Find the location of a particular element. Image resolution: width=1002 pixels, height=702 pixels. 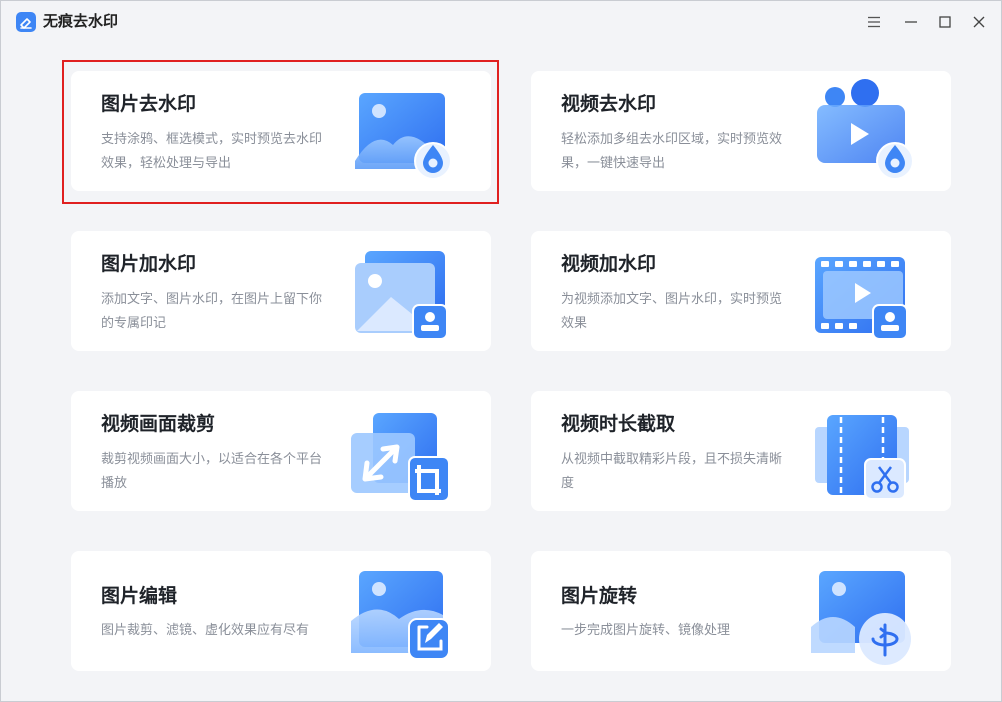

card-description: 添加文字、图片水印，在图片上留下你的专属印记 is located at coordinates (212, 310).